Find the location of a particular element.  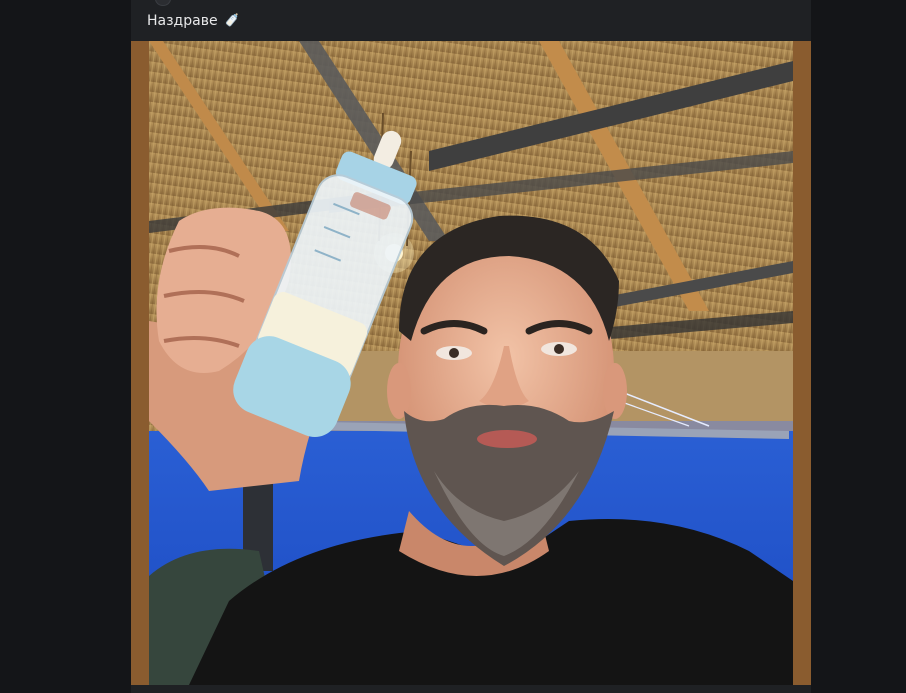

post-caption: Наздраве is located at coordinates (194, 21).